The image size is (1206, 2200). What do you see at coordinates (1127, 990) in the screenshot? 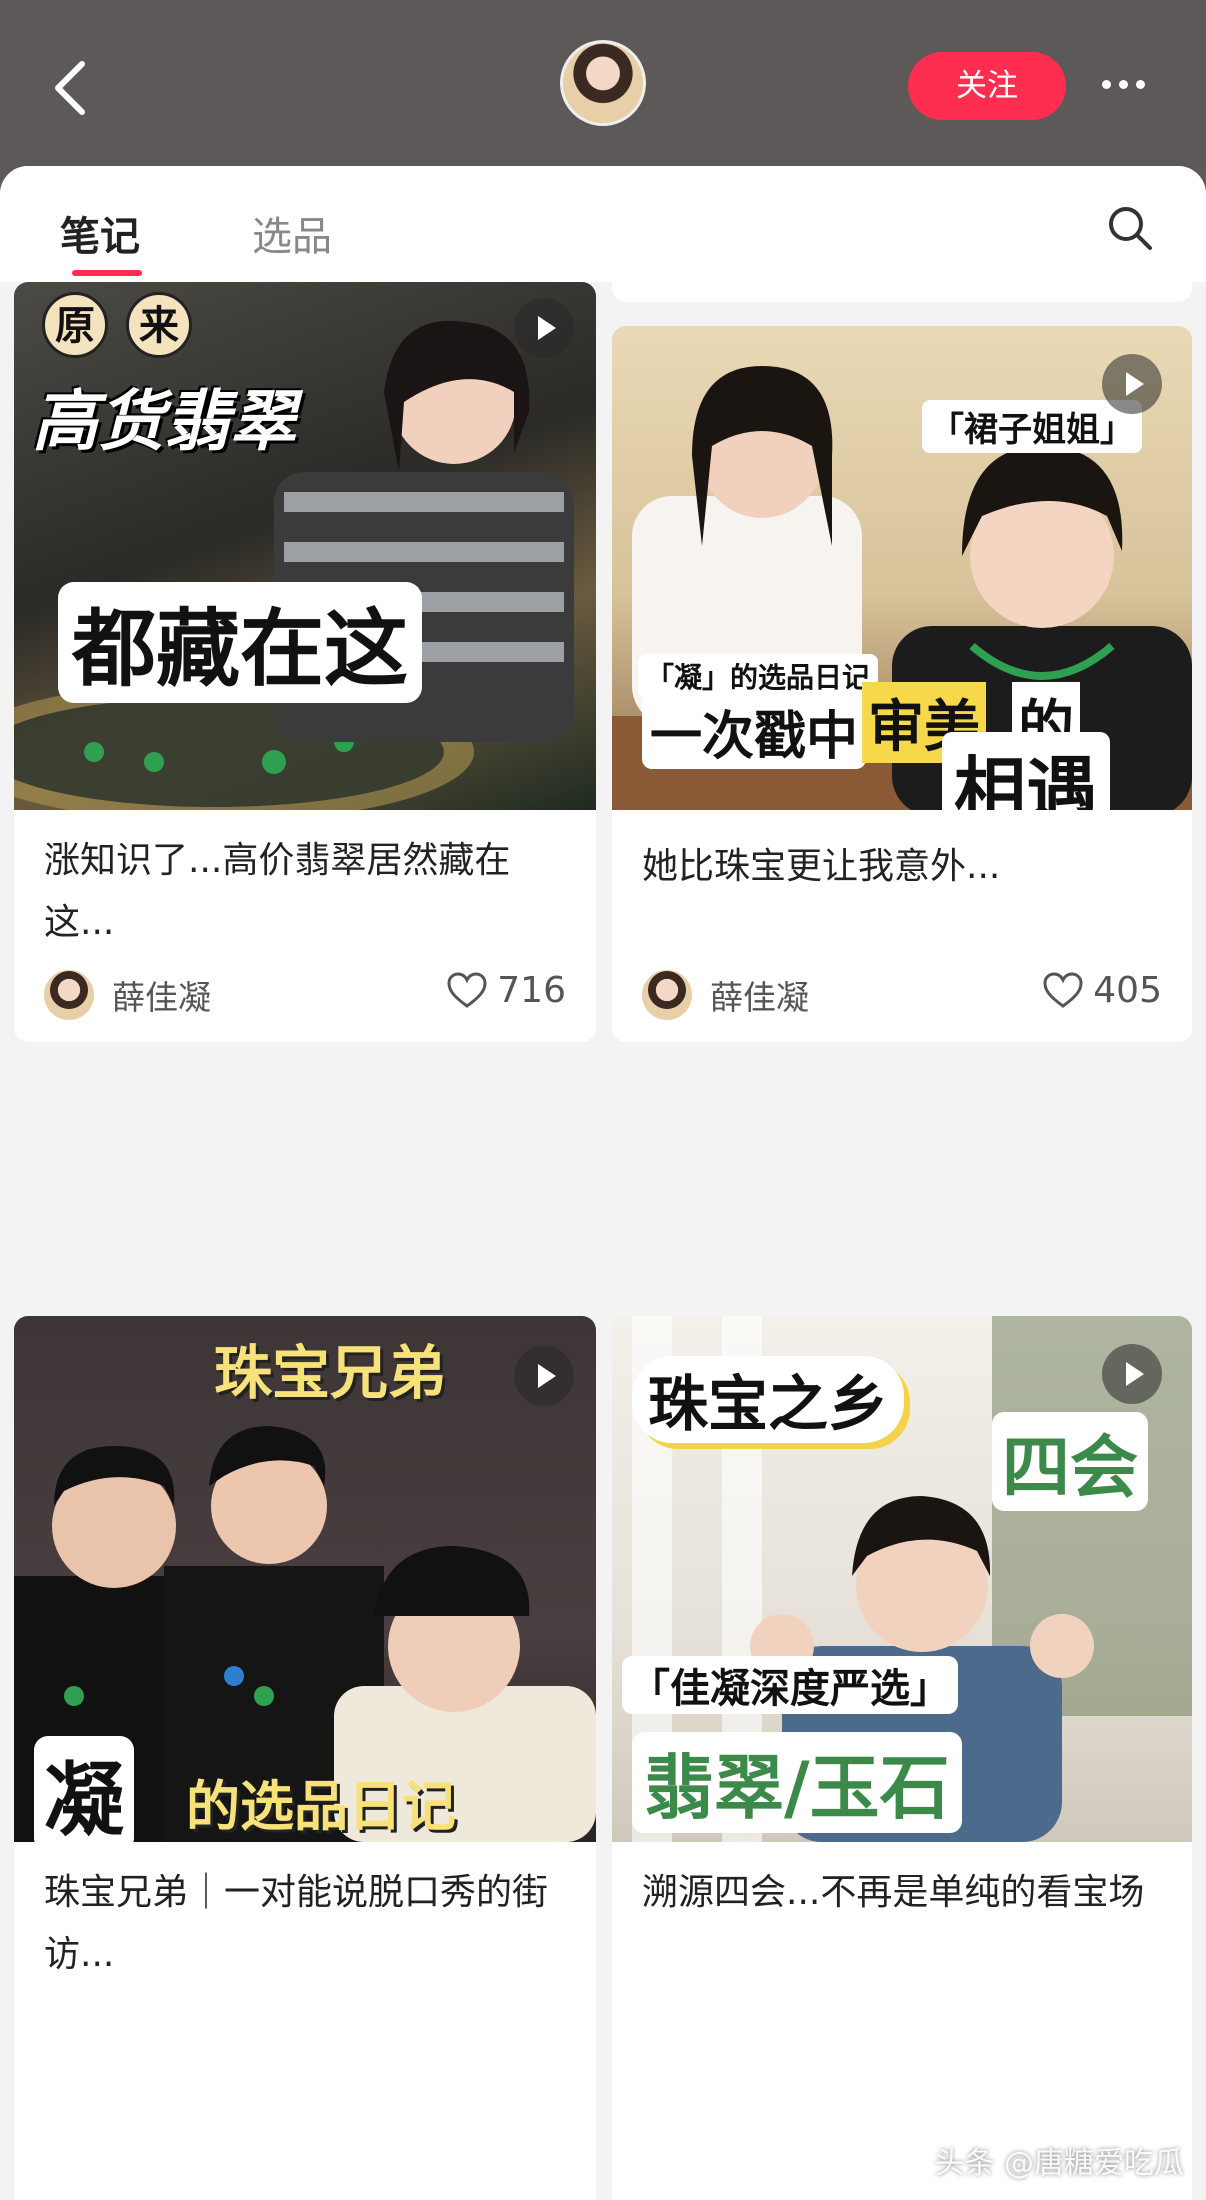
I see `like-count: 405` at bounding box center [1127, 990].